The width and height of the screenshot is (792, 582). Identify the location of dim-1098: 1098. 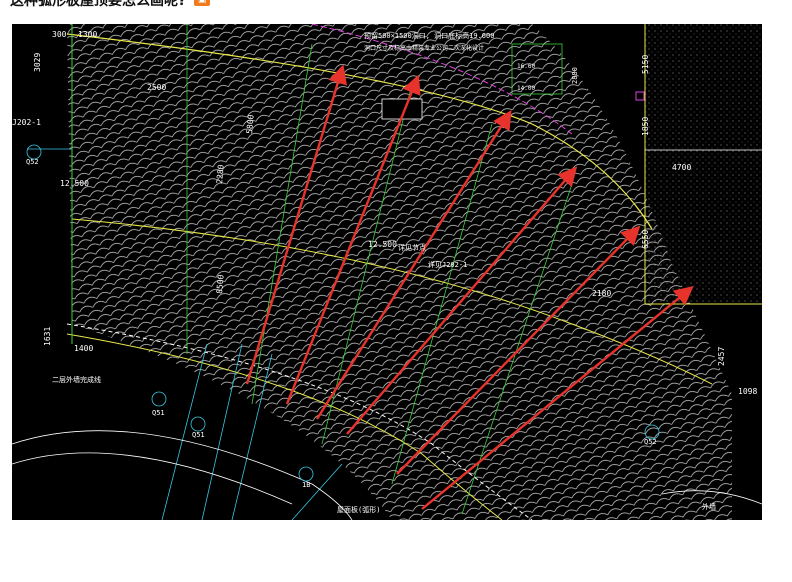
(747, 391).